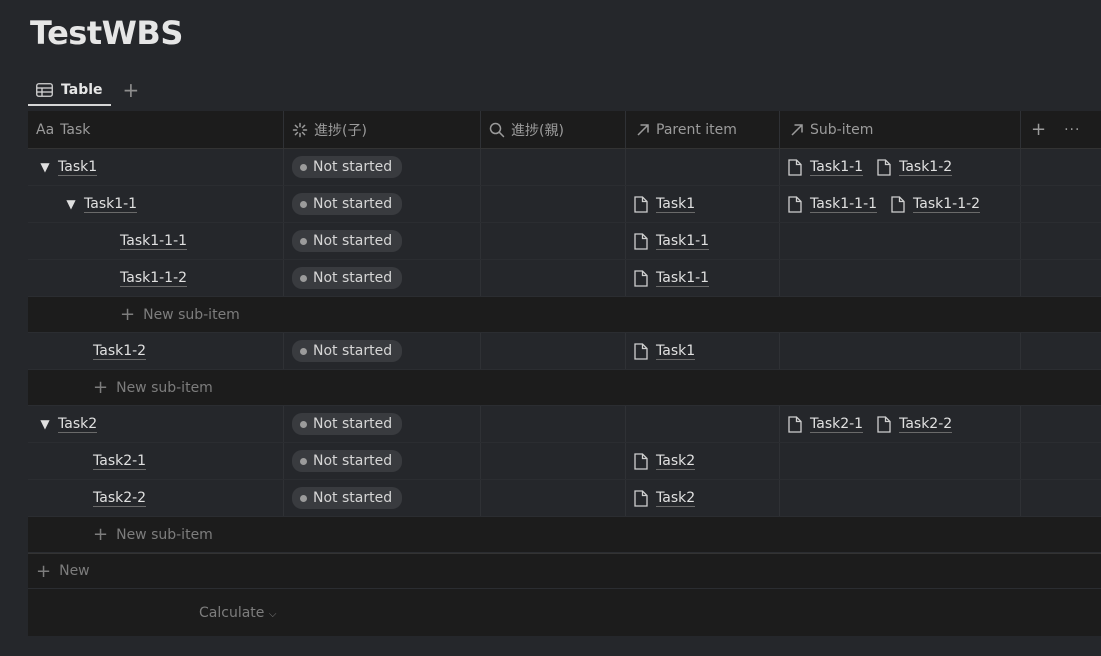 The image size is (1101, 656). I want to click on table-row: Task1-1-2 Not started Task1-1, so click(564, 278).